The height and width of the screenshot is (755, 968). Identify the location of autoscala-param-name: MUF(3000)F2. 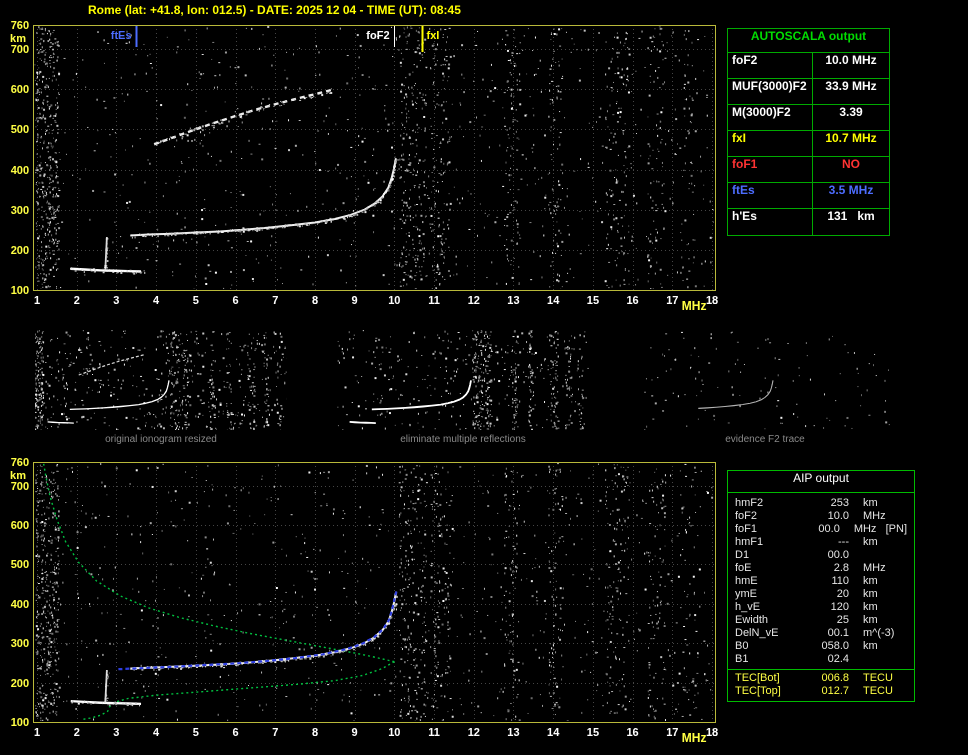
(770, 91).